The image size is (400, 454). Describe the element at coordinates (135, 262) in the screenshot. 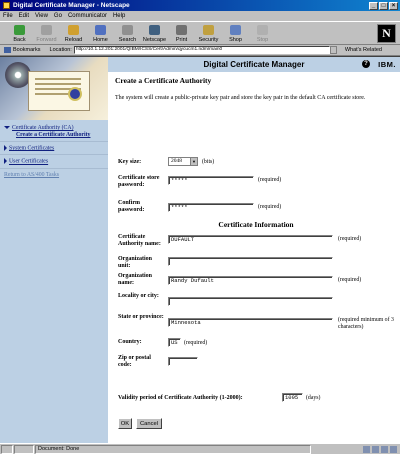

I see `org-unit-label: Organization unit:` at that location.